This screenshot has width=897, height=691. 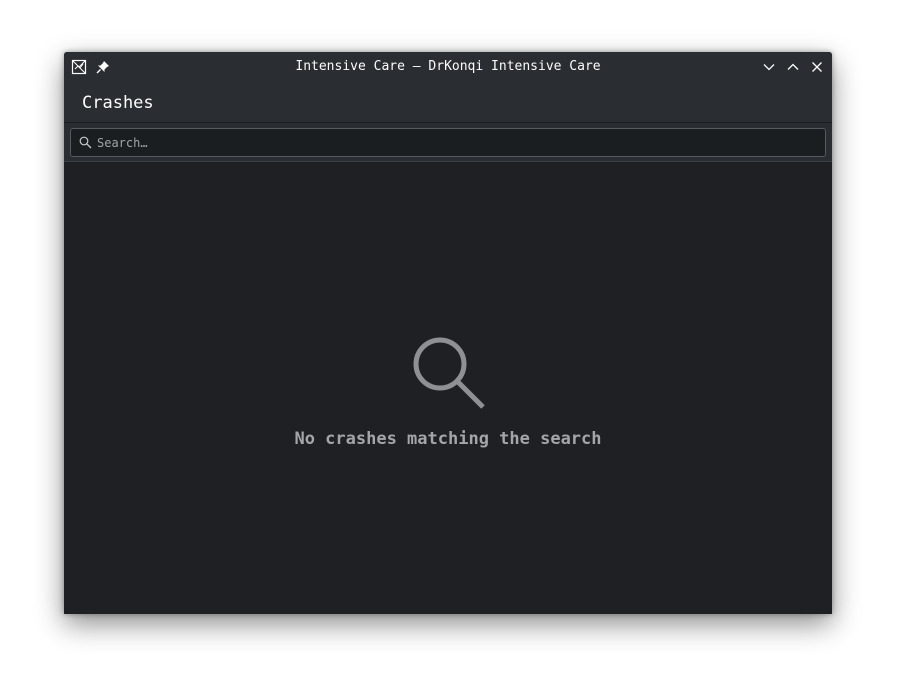 I want to click on page-title: Crashes, so click(x=118, y=103).